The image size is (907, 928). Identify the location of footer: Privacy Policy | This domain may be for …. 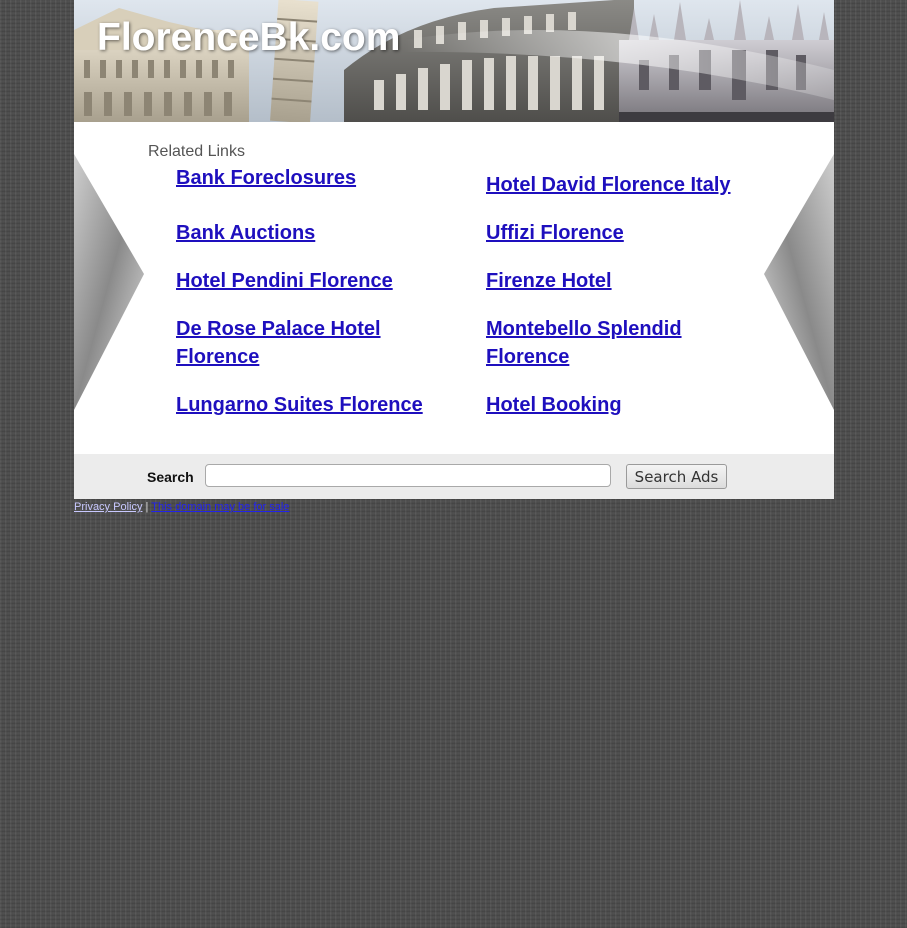
(454, 506).